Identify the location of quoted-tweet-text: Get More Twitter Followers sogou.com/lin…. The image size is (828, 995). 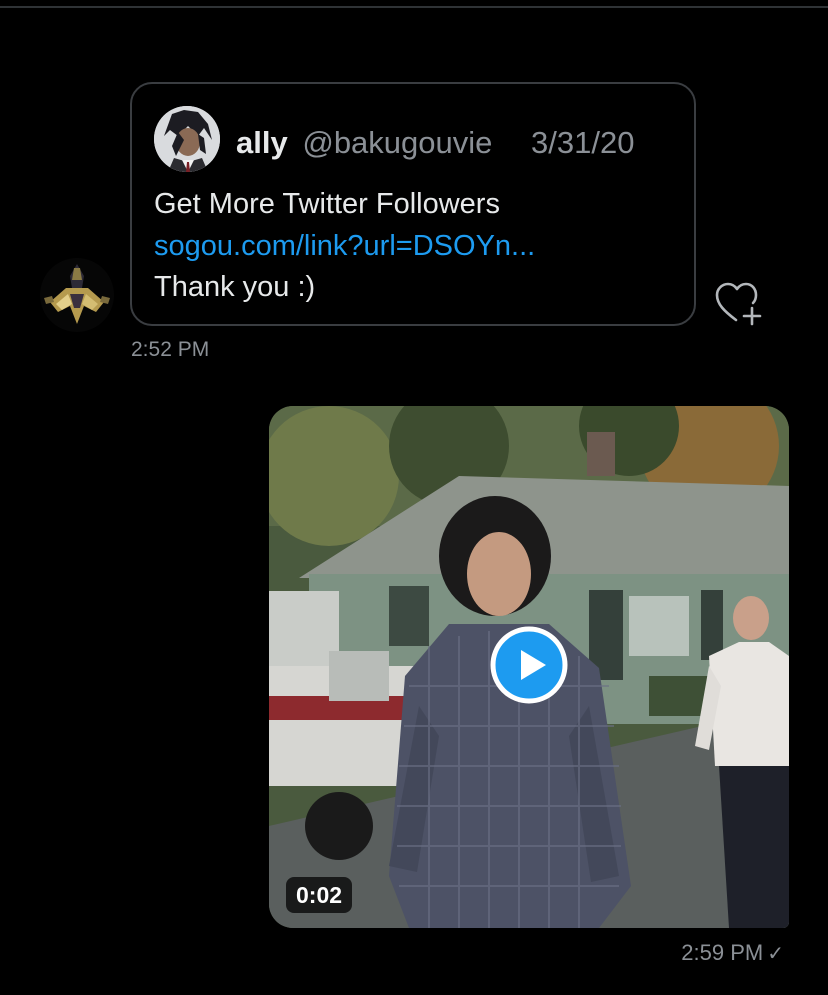
(414, 246).